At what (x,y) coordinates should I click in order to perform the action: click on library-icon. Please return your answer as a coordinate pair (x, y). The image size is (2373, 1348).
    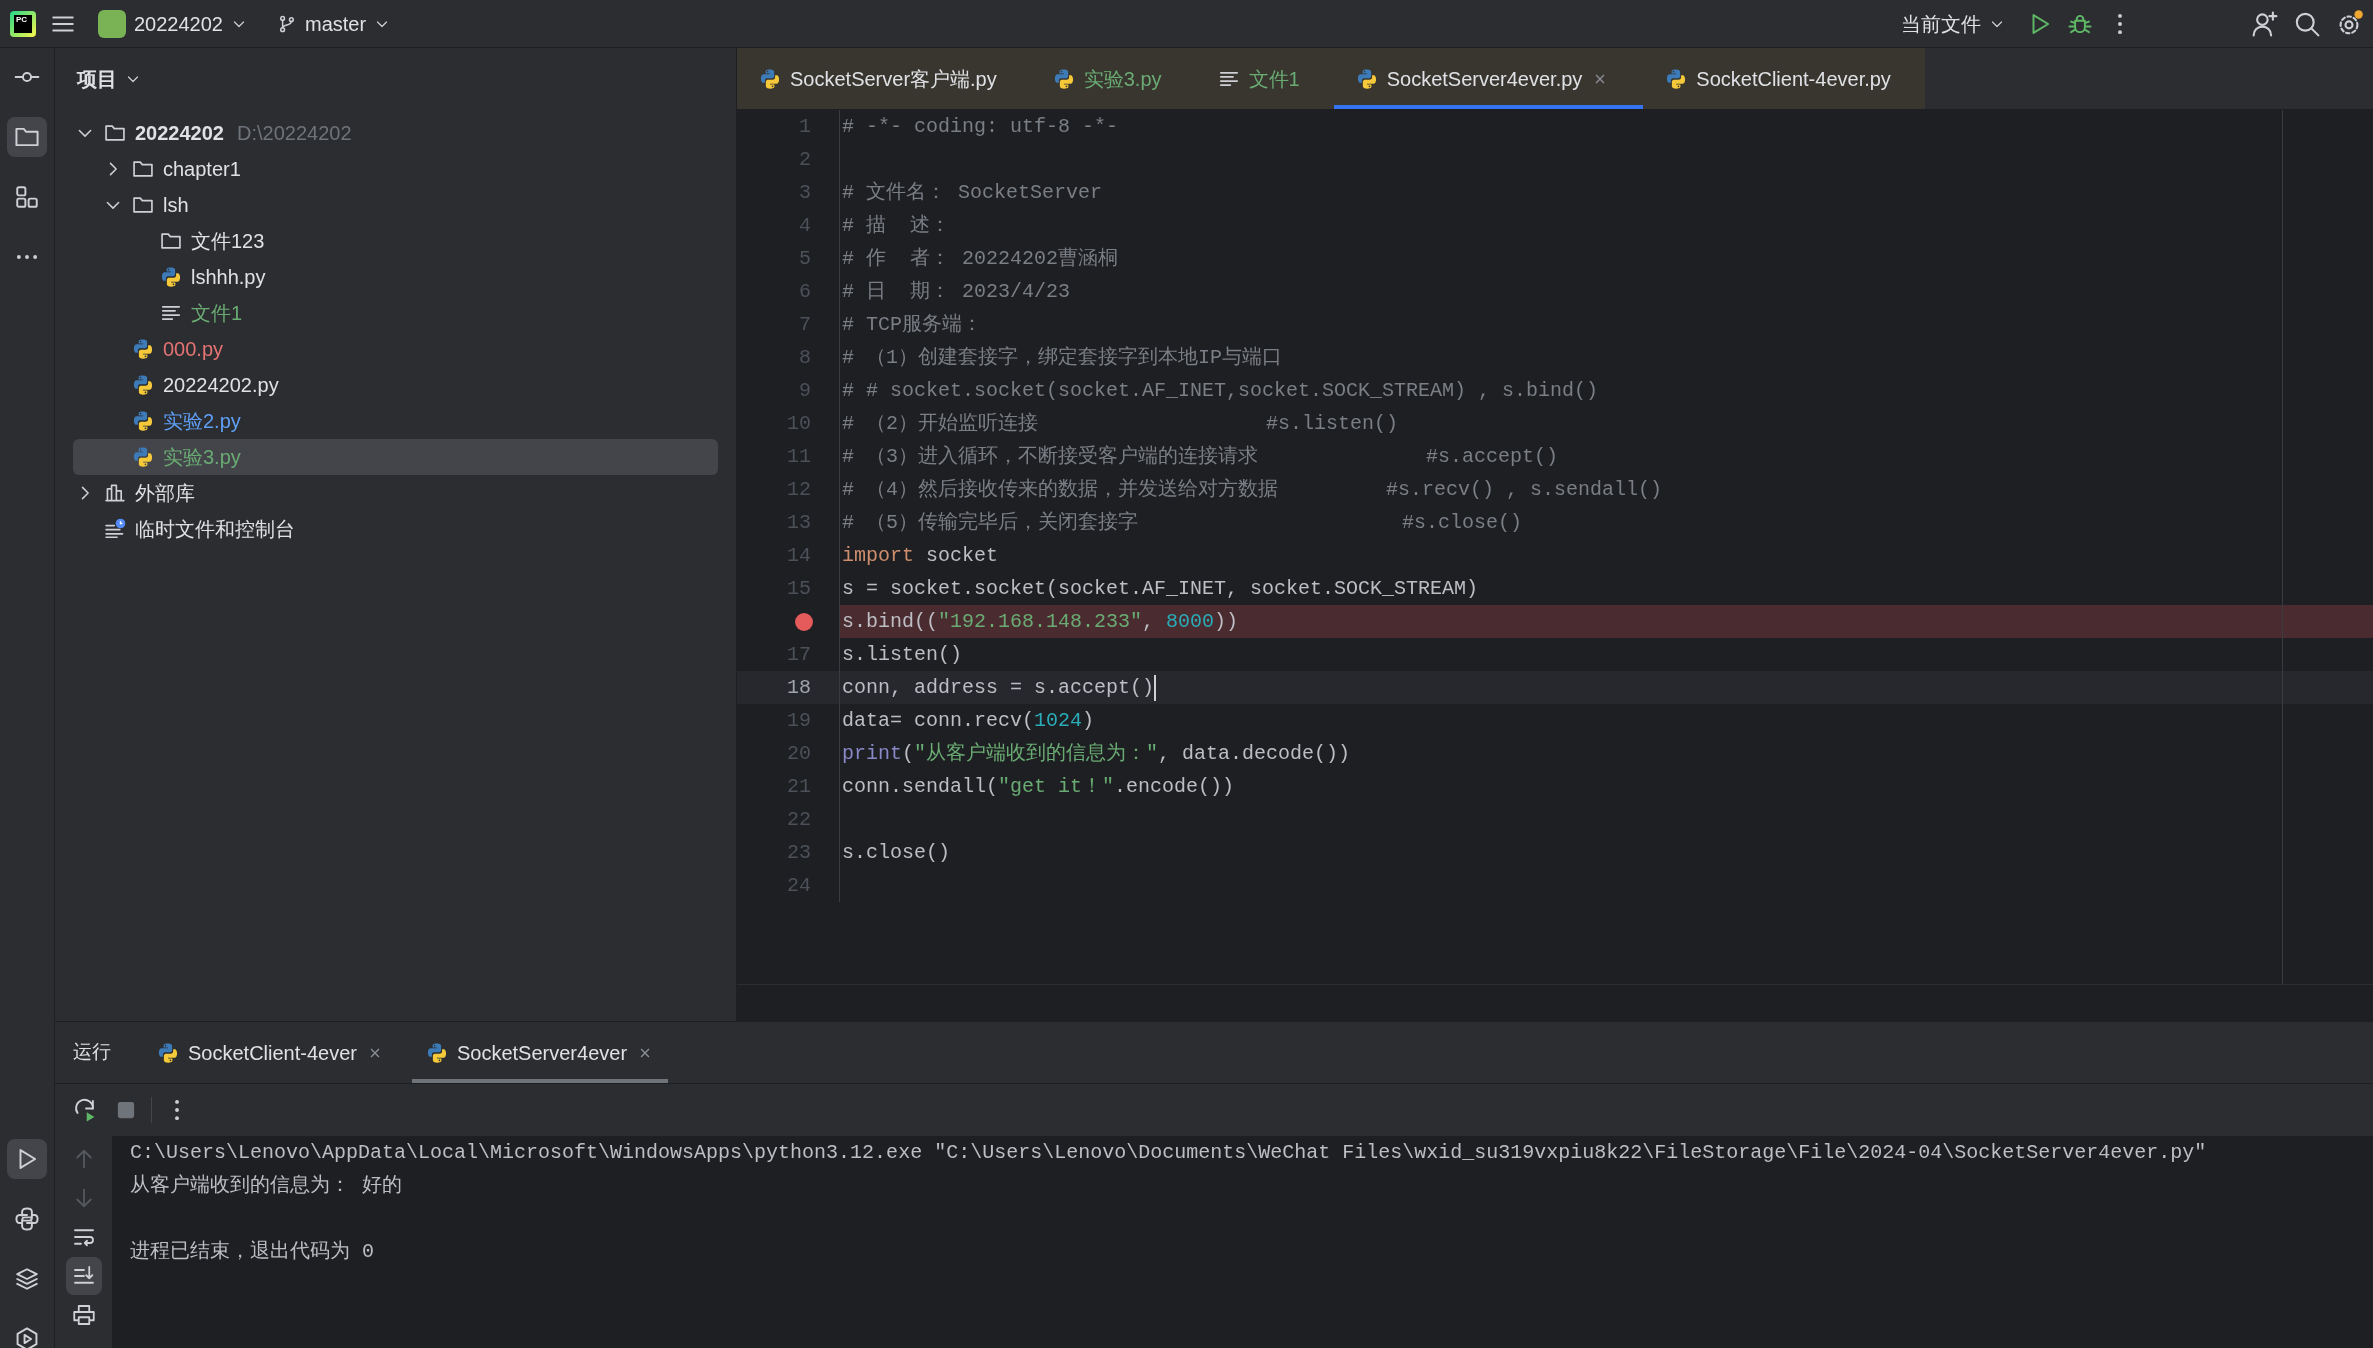
    Looking at the image, I should click on (115, 493).